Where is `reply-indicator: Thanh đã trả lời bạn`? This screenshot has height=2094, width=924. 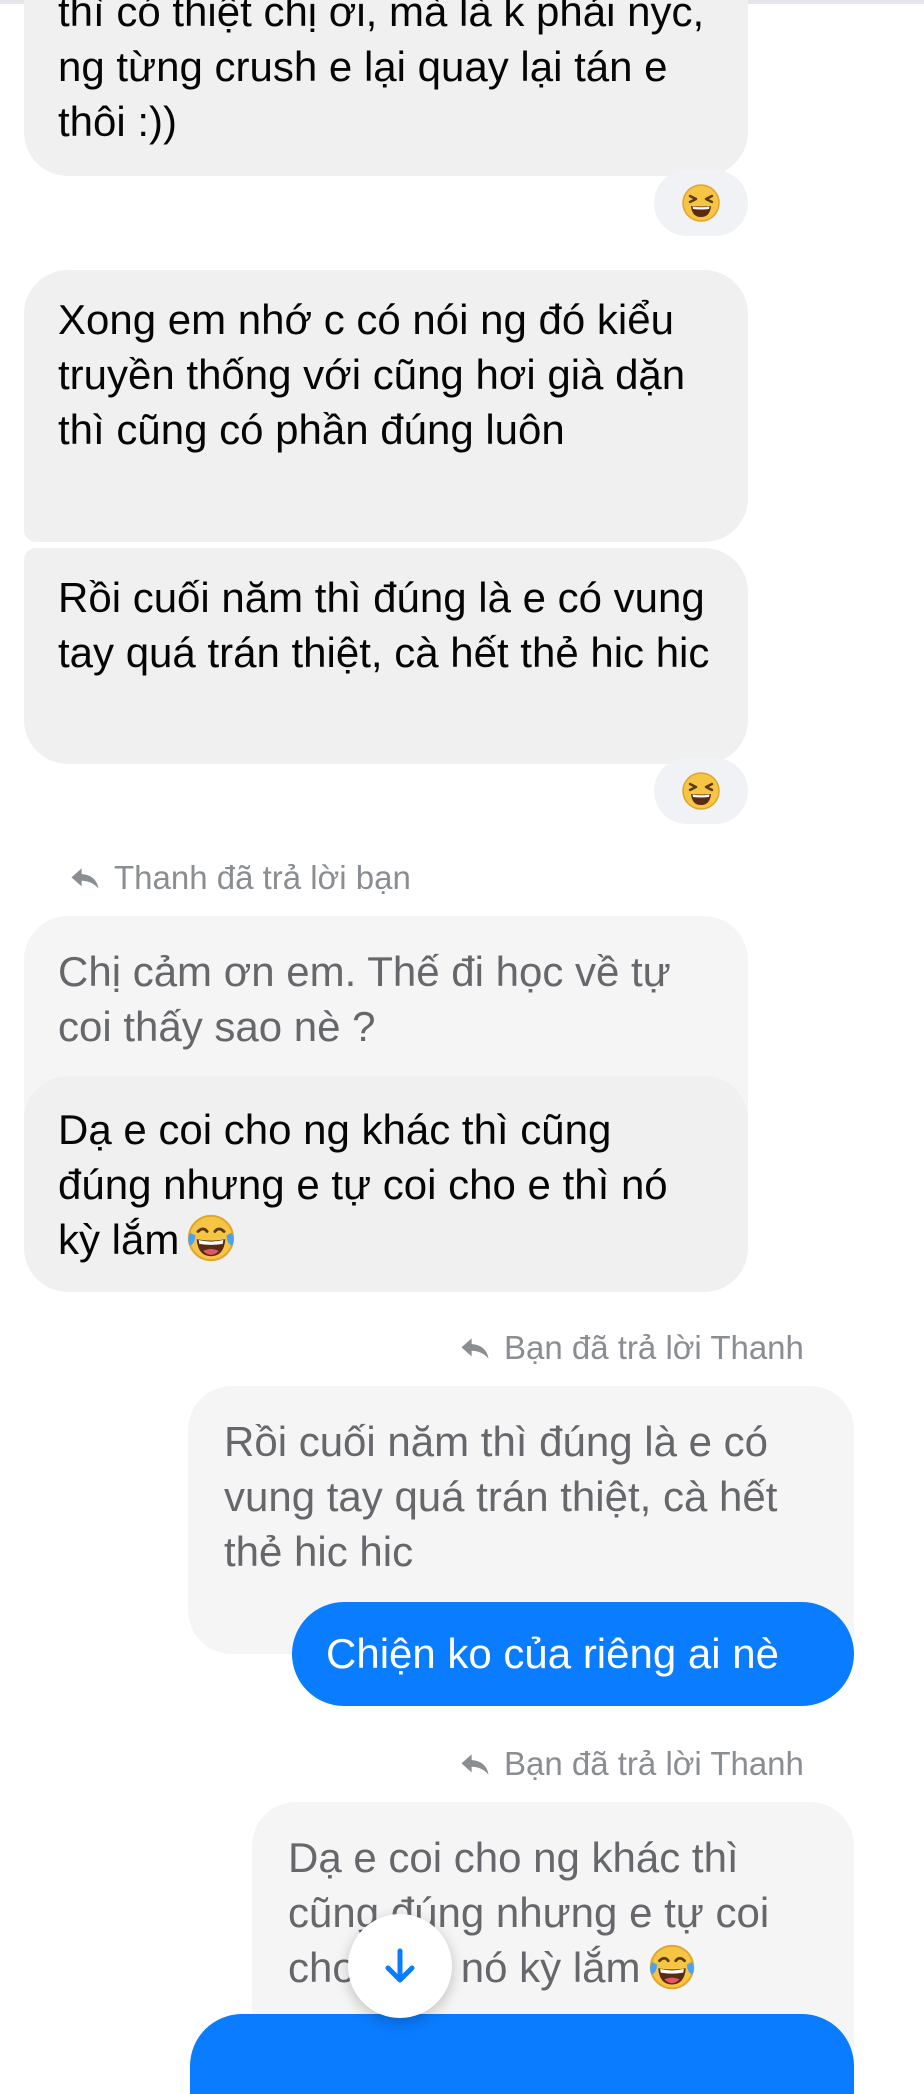 reply-indicator: Thanh đã trả lời bạn is located at coordinates (239, 878).